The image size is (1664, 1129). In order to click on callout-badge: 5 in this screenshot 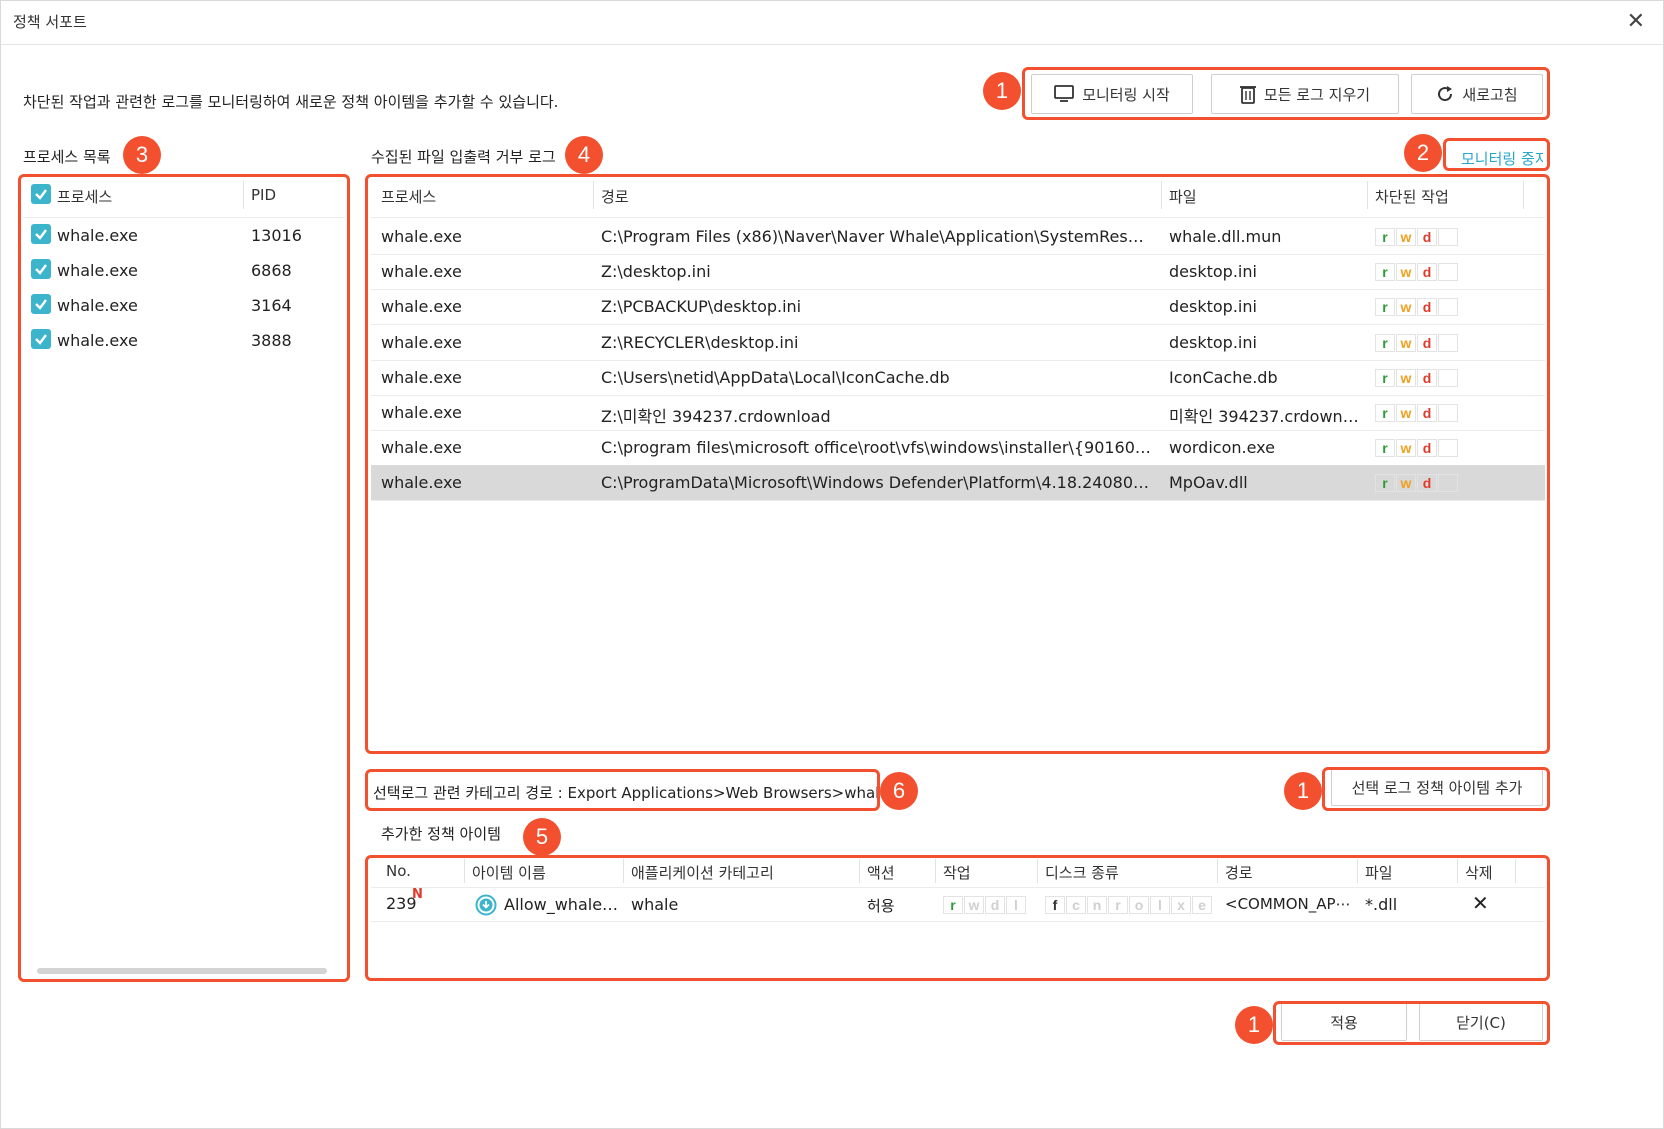, I will do `click(542, 837)`.